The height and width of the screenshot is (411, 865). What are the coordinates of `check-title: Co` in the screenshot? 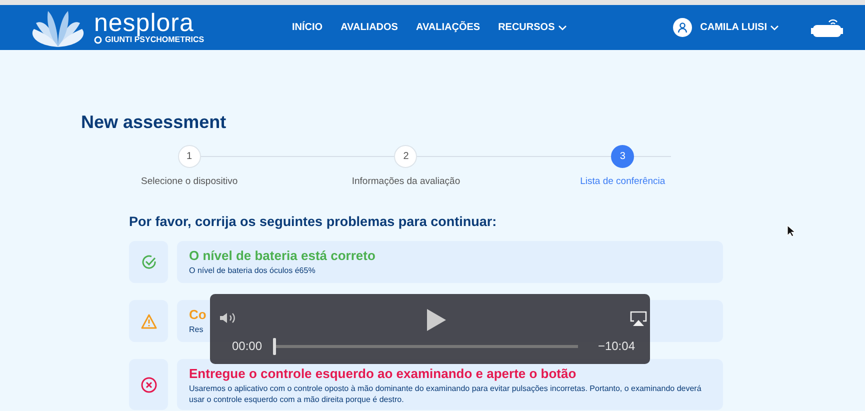 It's located at (197, 314).